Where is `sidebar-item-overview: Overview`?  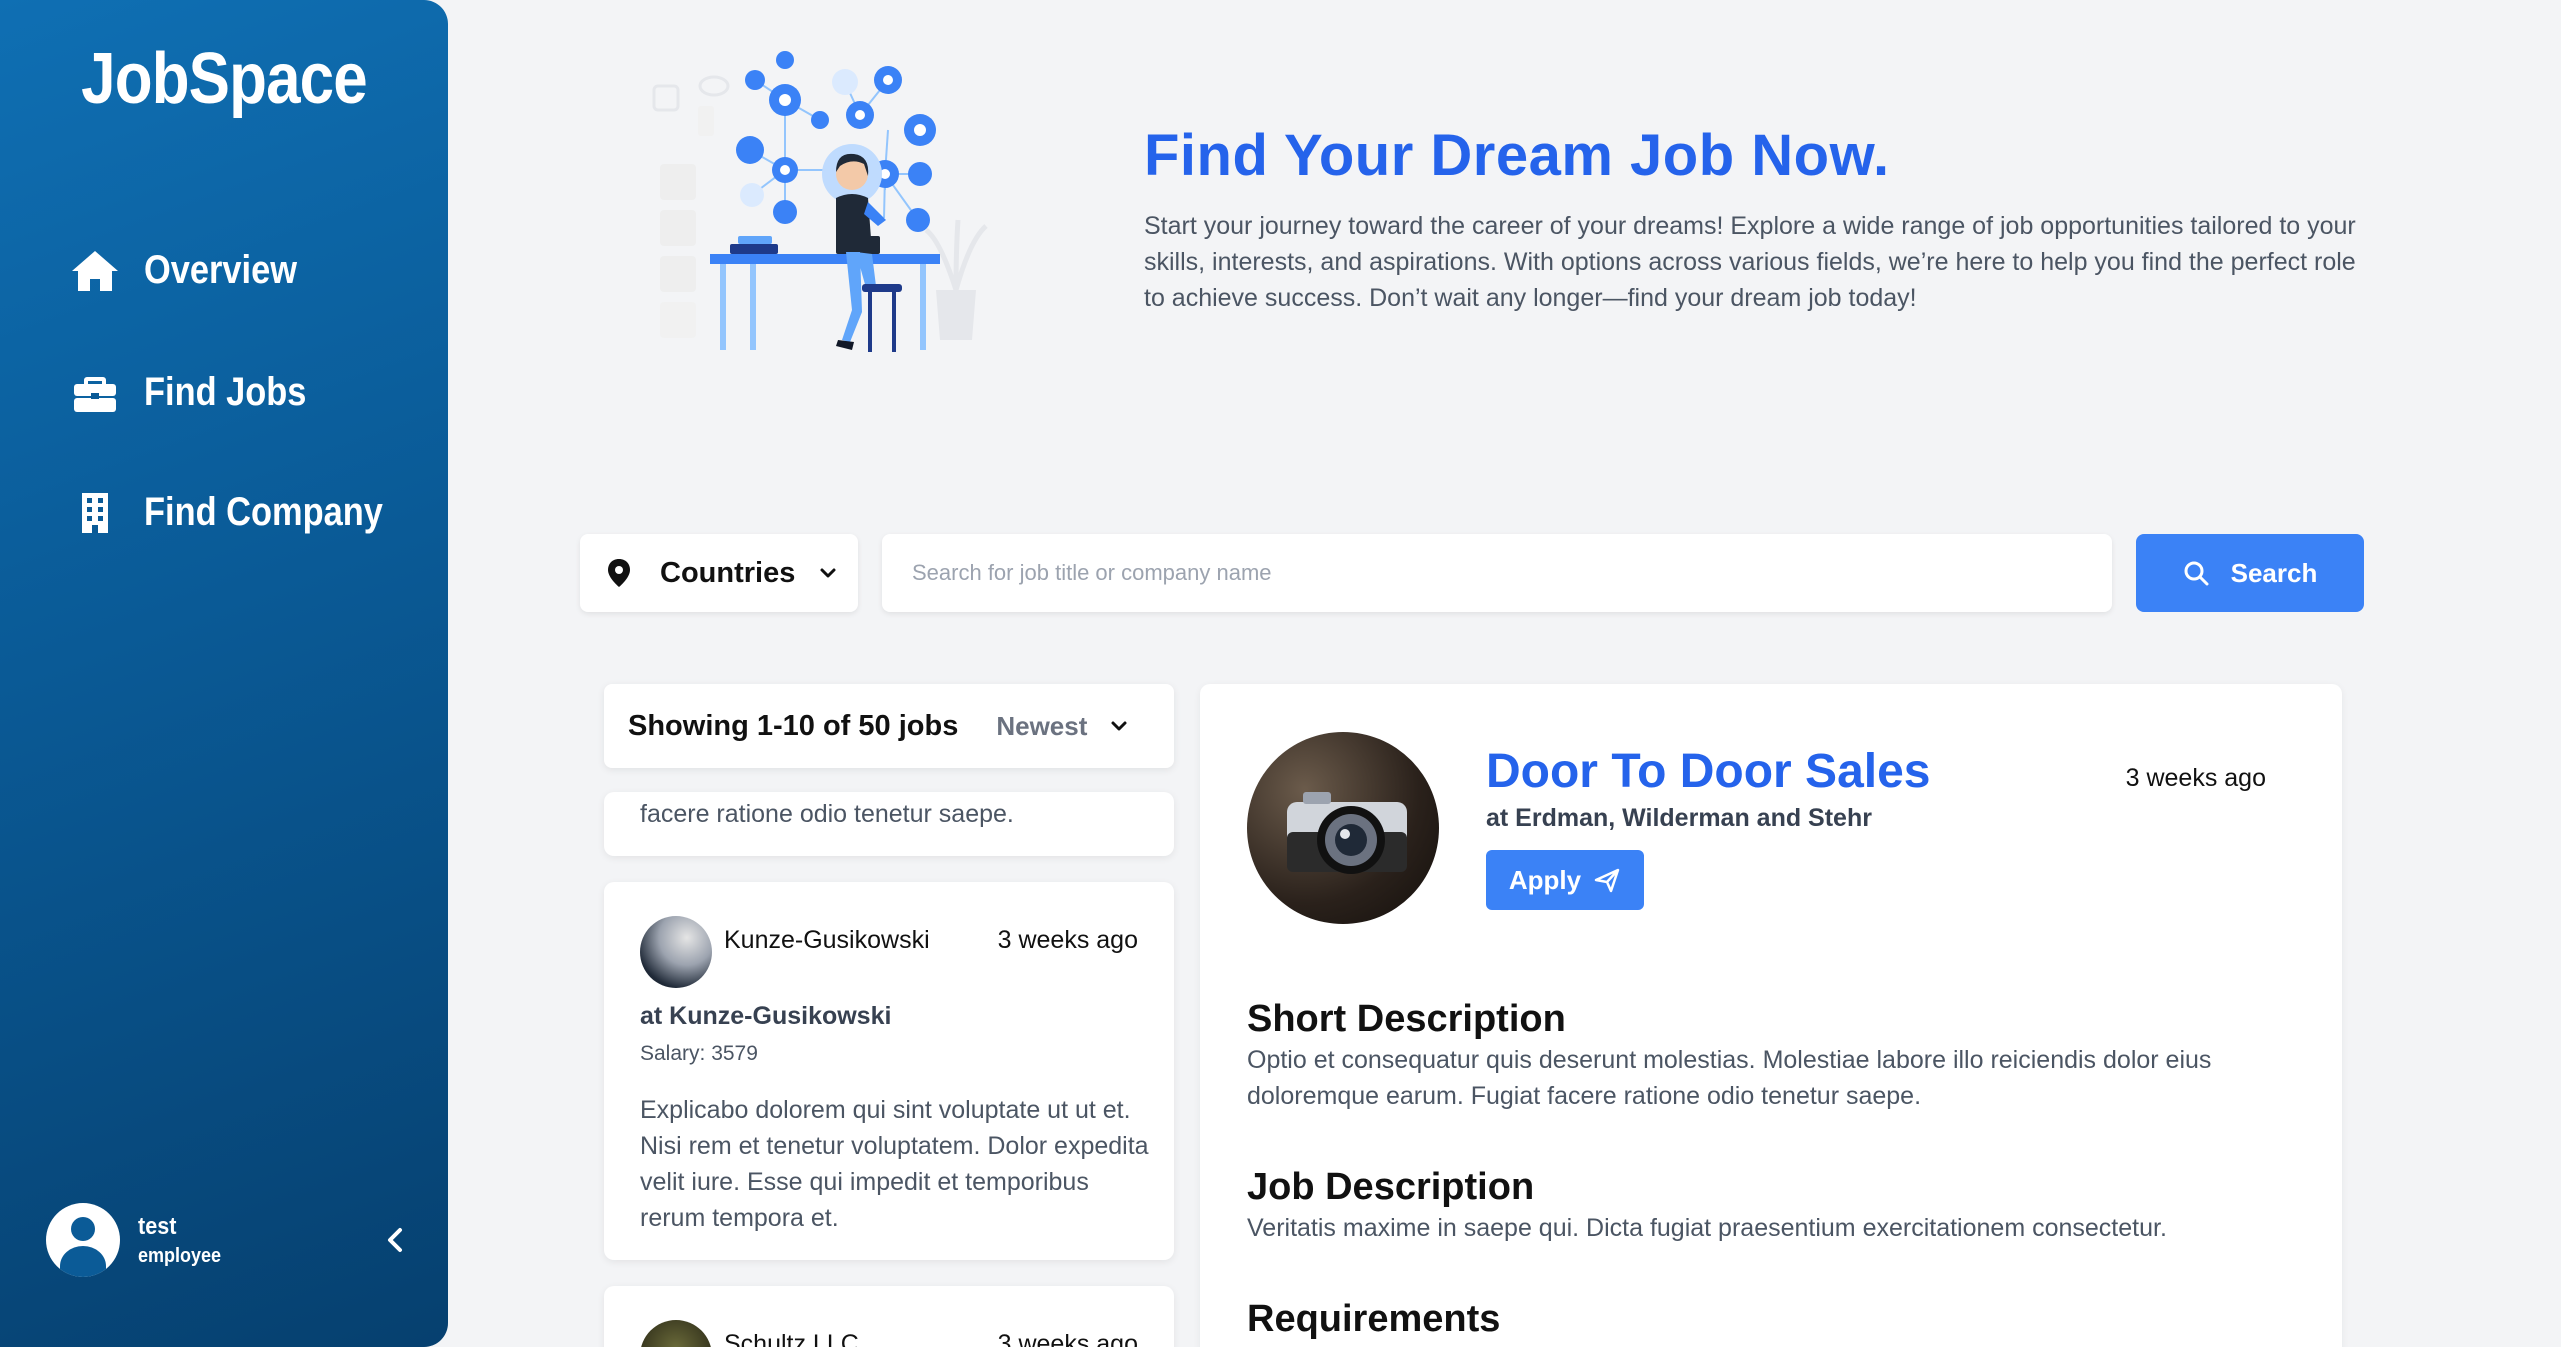 sidebar-item-overview: Overview is located at coordinates (196, 270).